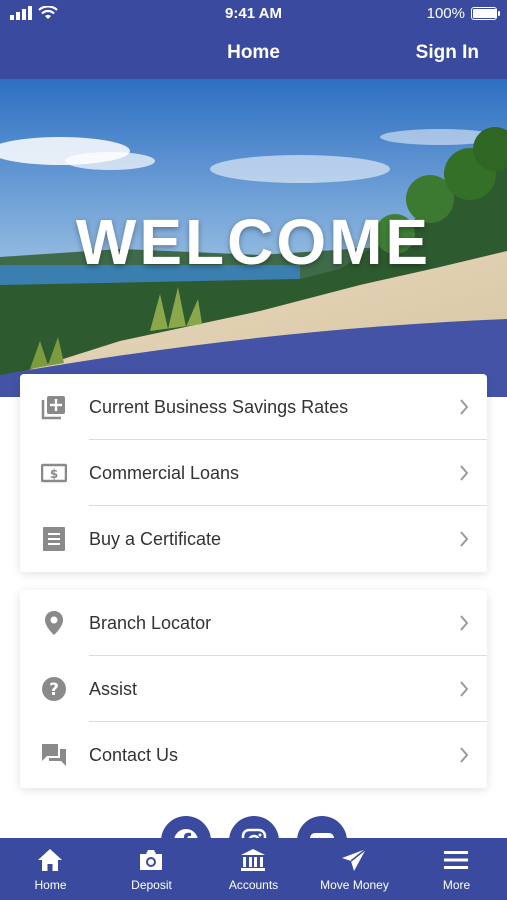 The height and width of the screenshot is (900, 507). I want to click on dollar-bill-icon: $, so click(54, 473).